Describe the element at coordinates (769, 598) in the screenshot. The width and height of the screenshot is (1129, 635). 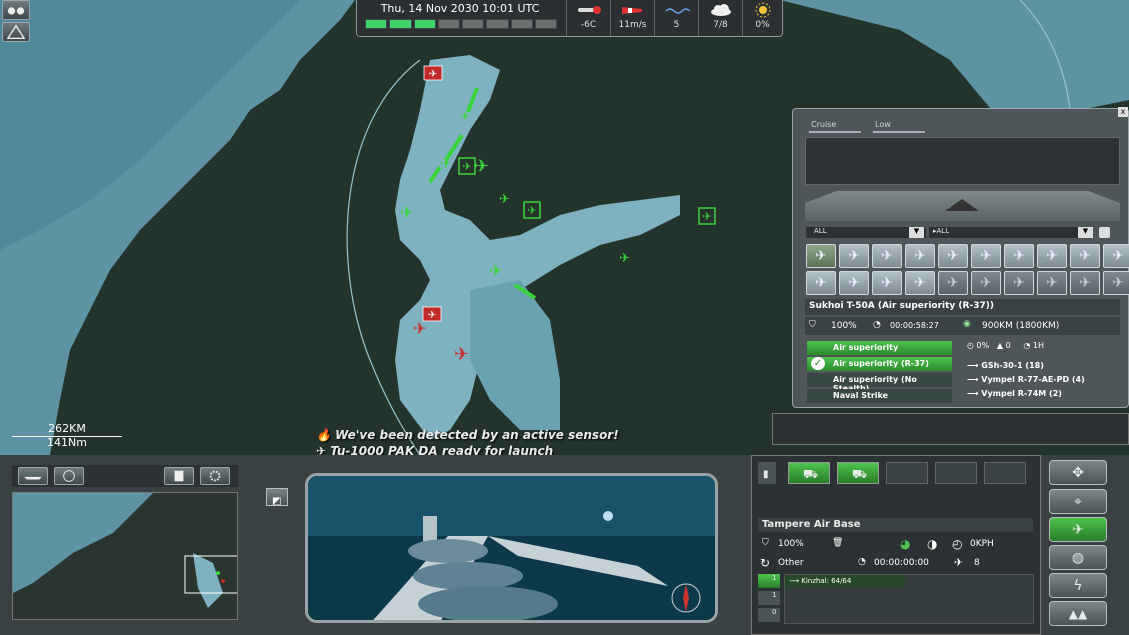
I see `aircraft-tab: 1` at that location.